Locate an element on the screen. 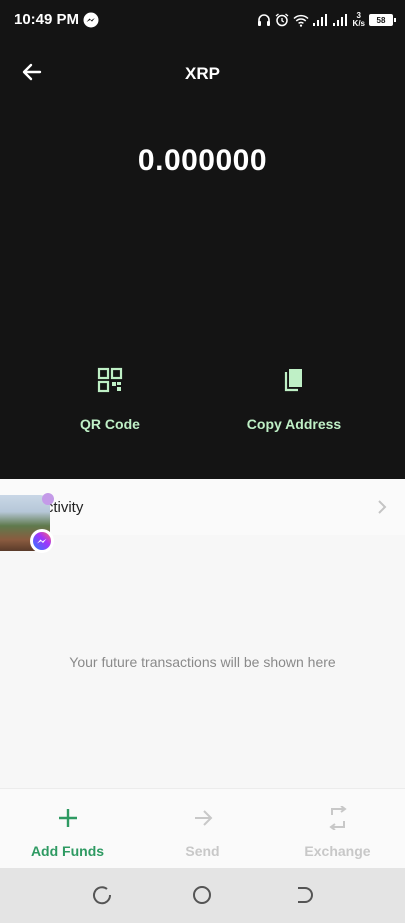  copy-icon is located at coordinates (294, 380).